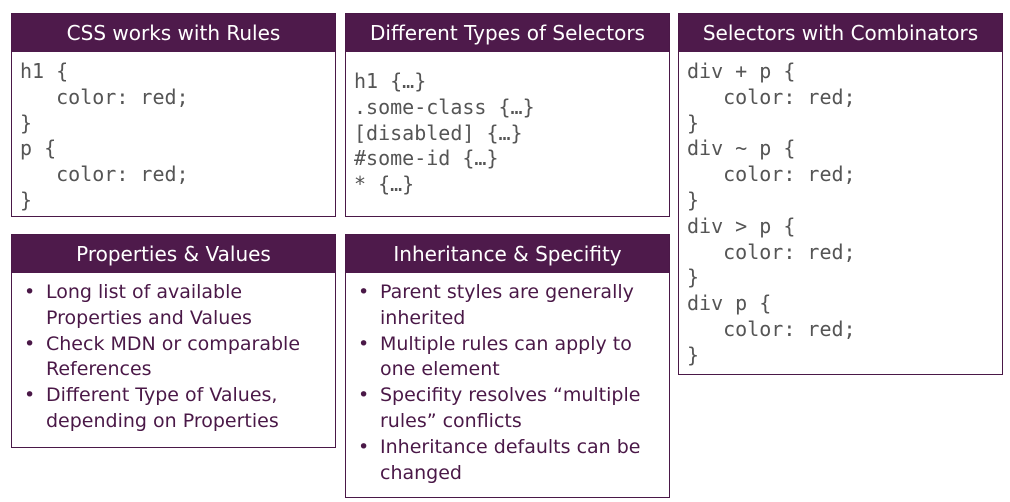  Describe the element at coordinates (507, 33) in the screenshot. I see `card-title: Different Types of Selectors` at that location.